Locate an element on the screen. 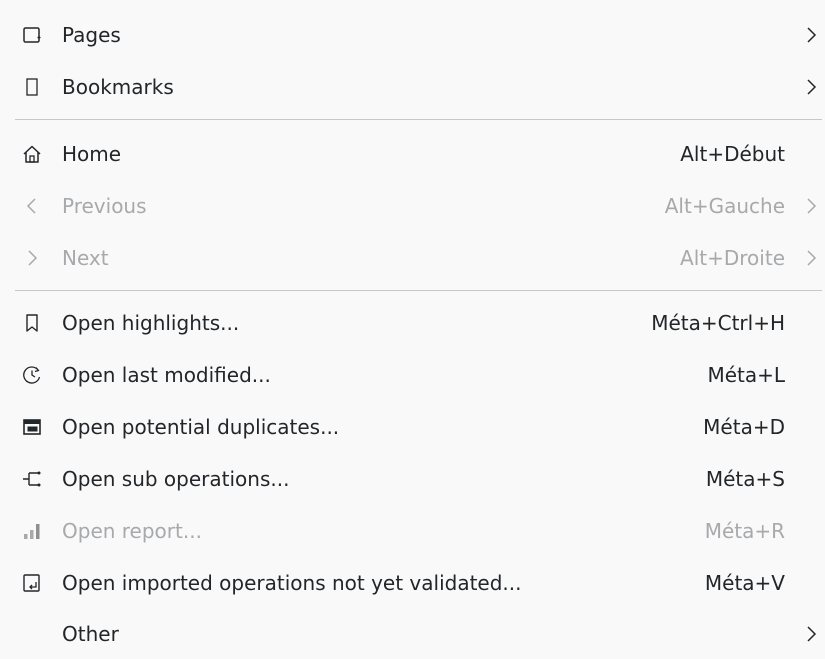  shortcut-label: Alt+Droite is located at coordinates (732, 258).